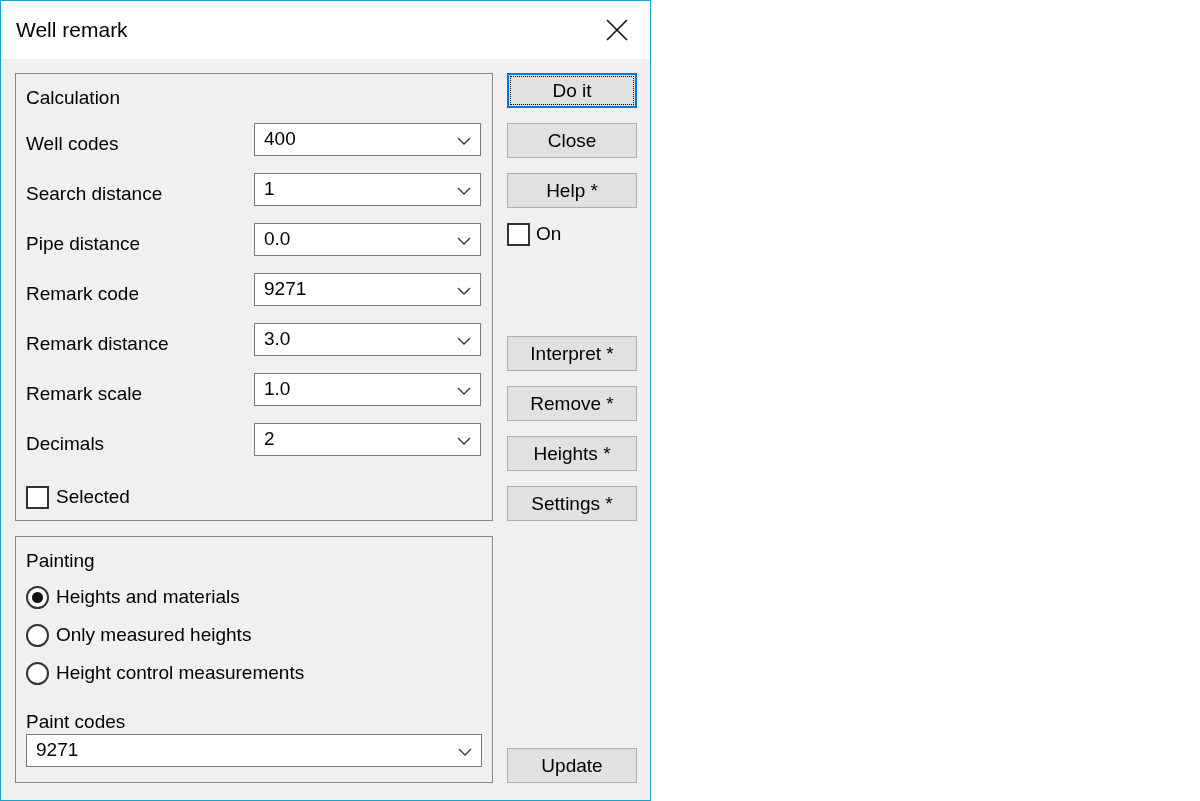 Image resolution: width=1200 pixels, height=801 pixels. What do you see at coordinates (72, 30) in the screenshot?
I see `window-title: Well remark` at bounding box center [72, 30].